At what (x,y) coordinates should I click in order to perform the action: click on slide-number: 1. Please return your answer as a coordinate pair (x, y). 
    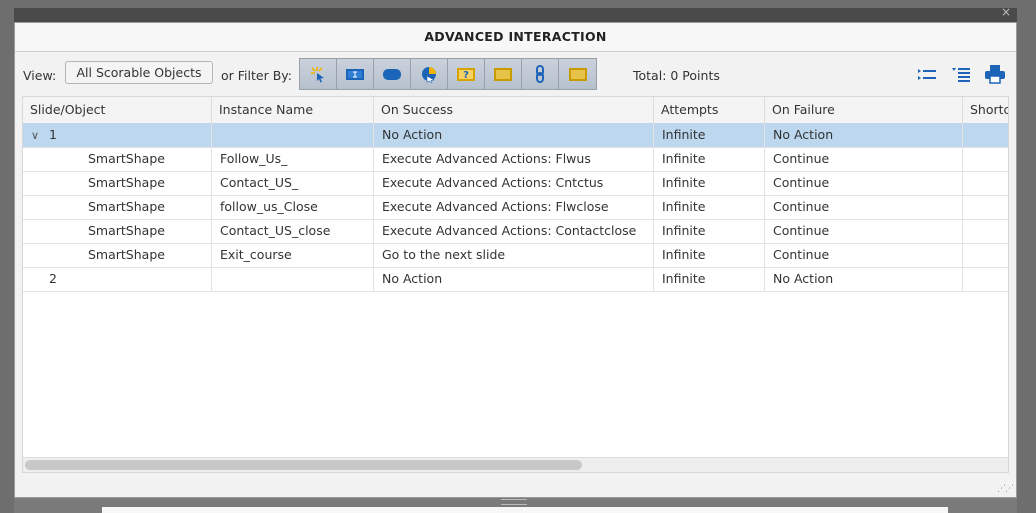
    Looking at the image, I should click on (53, 134).